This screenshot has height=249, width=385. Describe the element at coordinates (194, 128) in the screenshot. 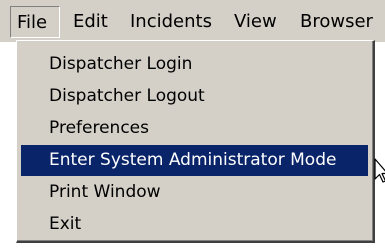

I see `menu-item-preferences: Preferences` at that location.